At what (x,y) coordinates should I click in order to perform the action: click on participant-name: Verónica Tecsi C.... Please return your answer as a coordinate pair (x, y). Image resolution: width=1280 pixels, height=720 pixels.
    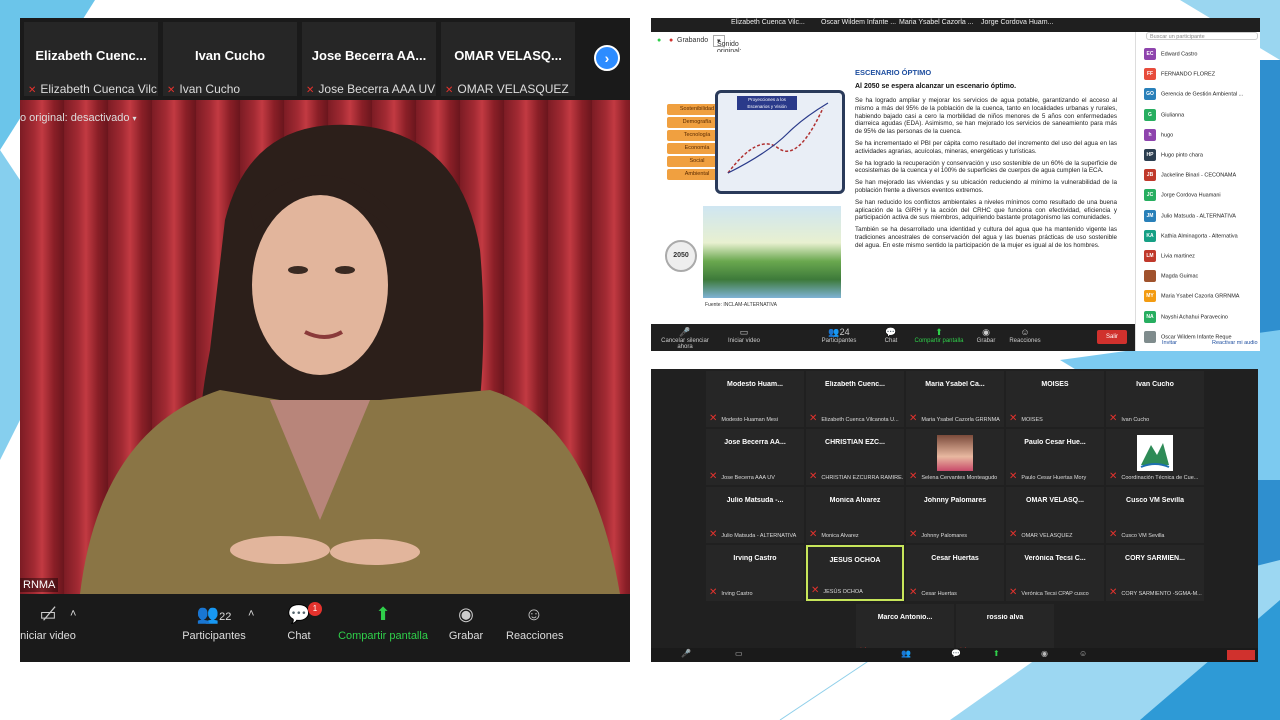
    Looking at the image, I should click on (1055, 558).